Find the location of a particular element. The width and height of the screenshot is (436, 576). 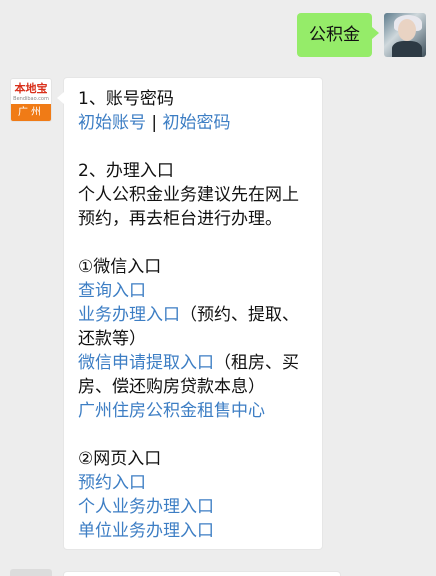

web-unit-row: 单位业务办理入口 is located at coordinates (194, 531).